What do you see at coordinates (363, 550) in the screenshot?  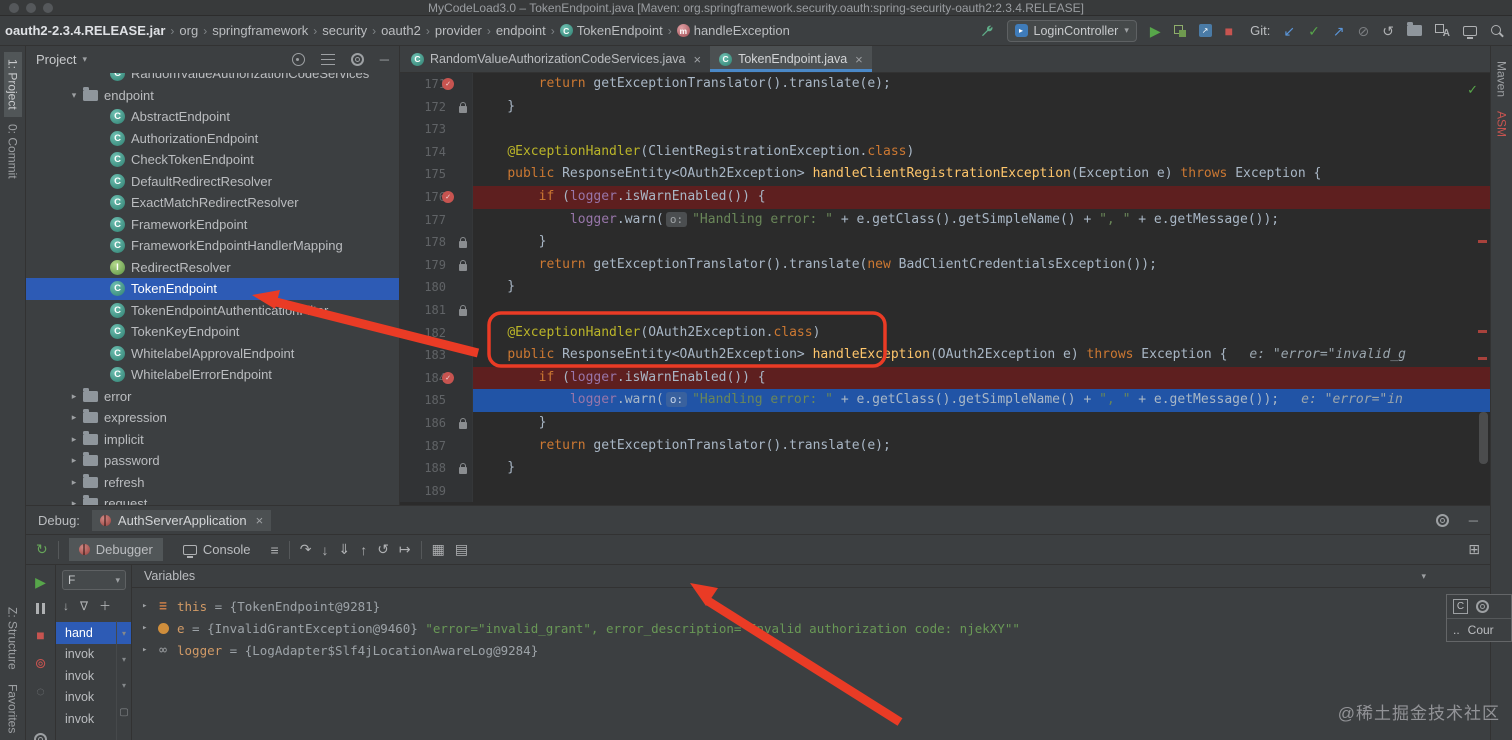 I see `step-out-button: ↑` at bounding box center [363, 550].